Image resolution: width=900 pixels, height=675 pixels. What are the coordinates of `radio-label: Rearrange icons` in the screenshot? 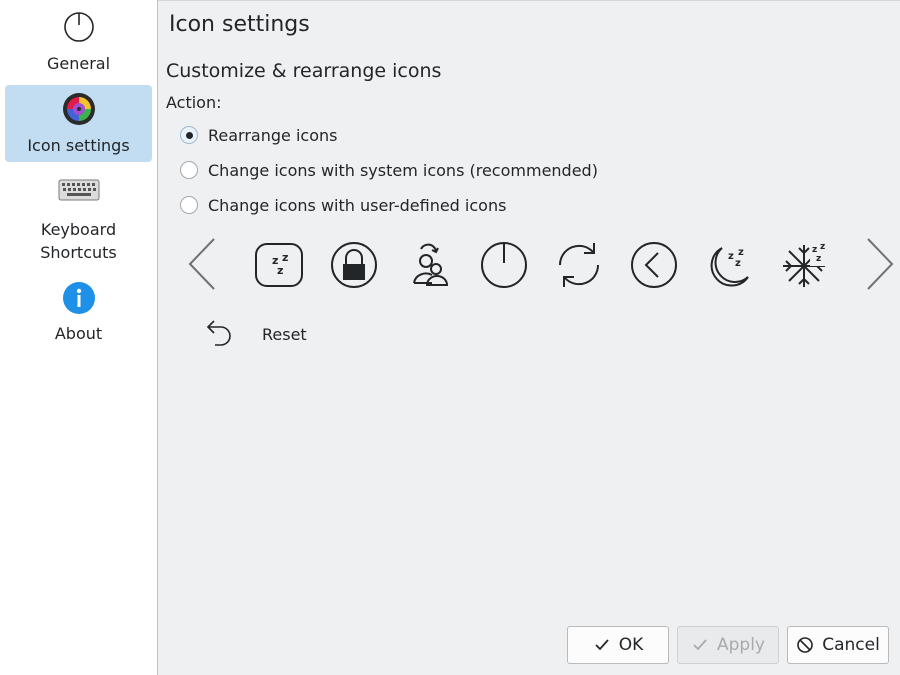 It's located at (273, 135).